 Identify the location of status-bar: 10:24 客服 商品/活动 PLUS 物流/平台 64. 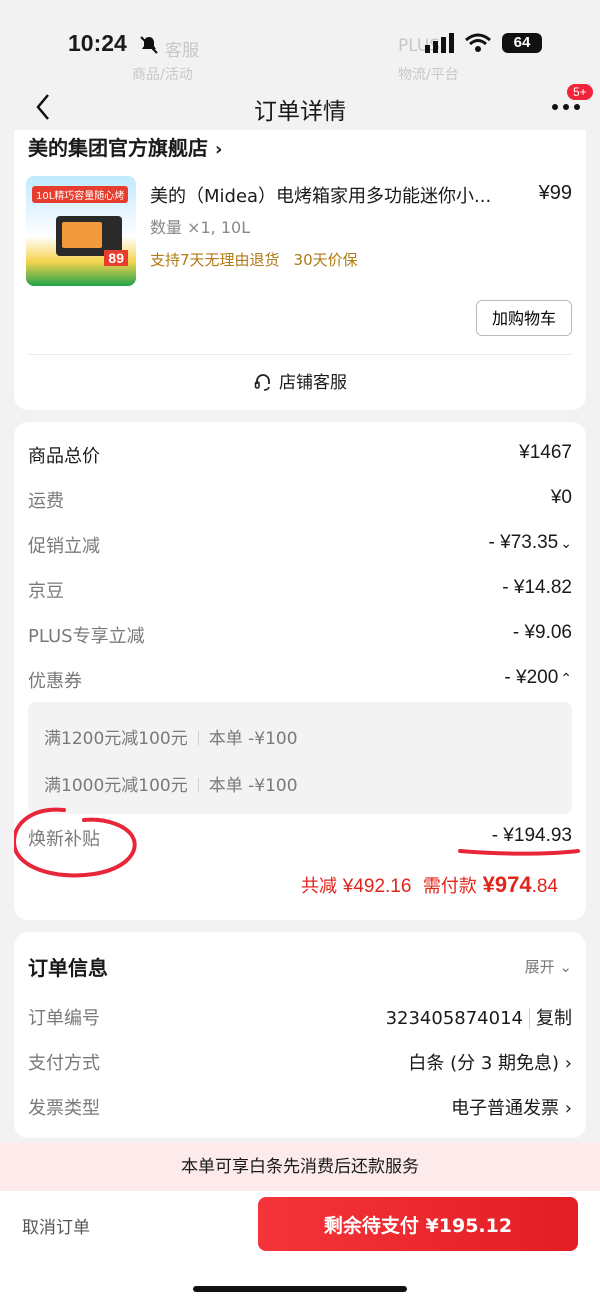
(300, 45).